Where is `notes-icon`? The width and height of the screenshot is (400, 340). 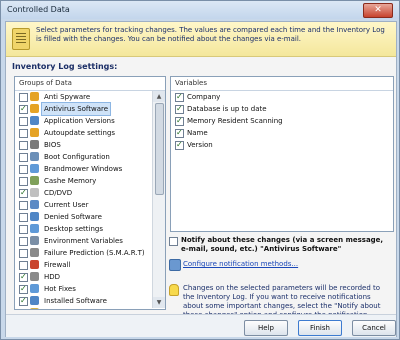
notes-icon is located at coordinates (21, 39).